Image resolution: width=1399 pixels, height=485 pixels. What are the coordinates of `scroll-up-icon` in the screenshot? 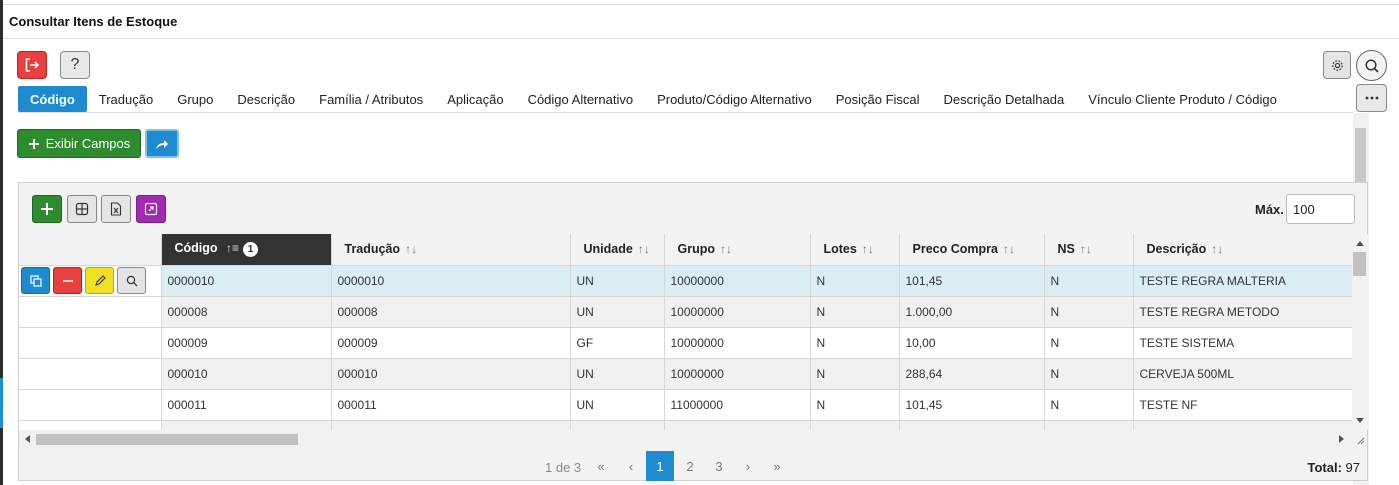 It's located at (1360, 243).